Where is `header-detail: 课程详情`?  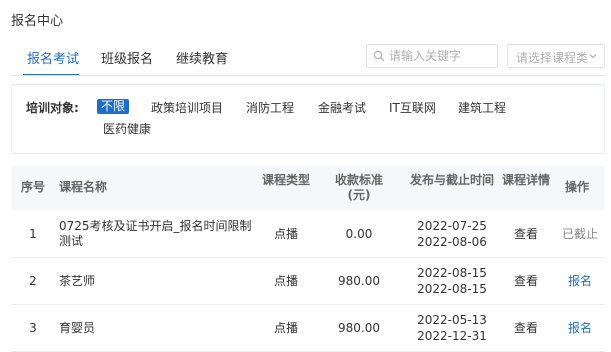
header-detail: 课程详情 is located at coordinates (525, 180).